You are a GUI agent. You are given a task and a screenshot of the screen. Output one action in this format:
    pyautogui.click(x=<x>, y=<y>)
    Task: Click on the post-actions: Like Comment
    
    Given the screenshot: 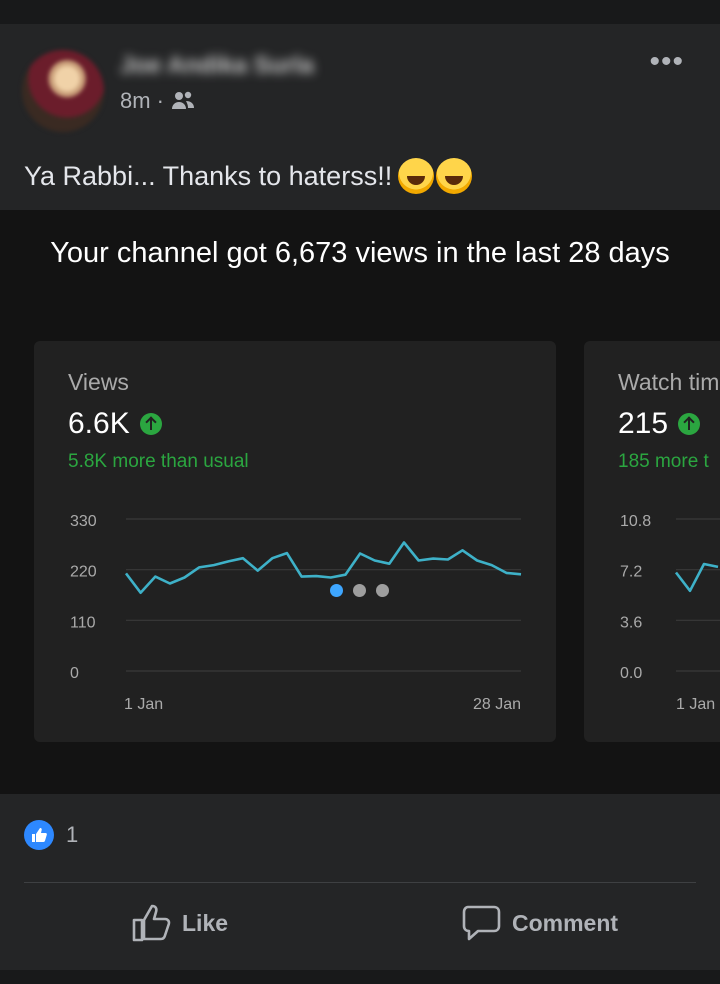 What is the action you would take?
    pyautogui.click(x=360, y=932)
    